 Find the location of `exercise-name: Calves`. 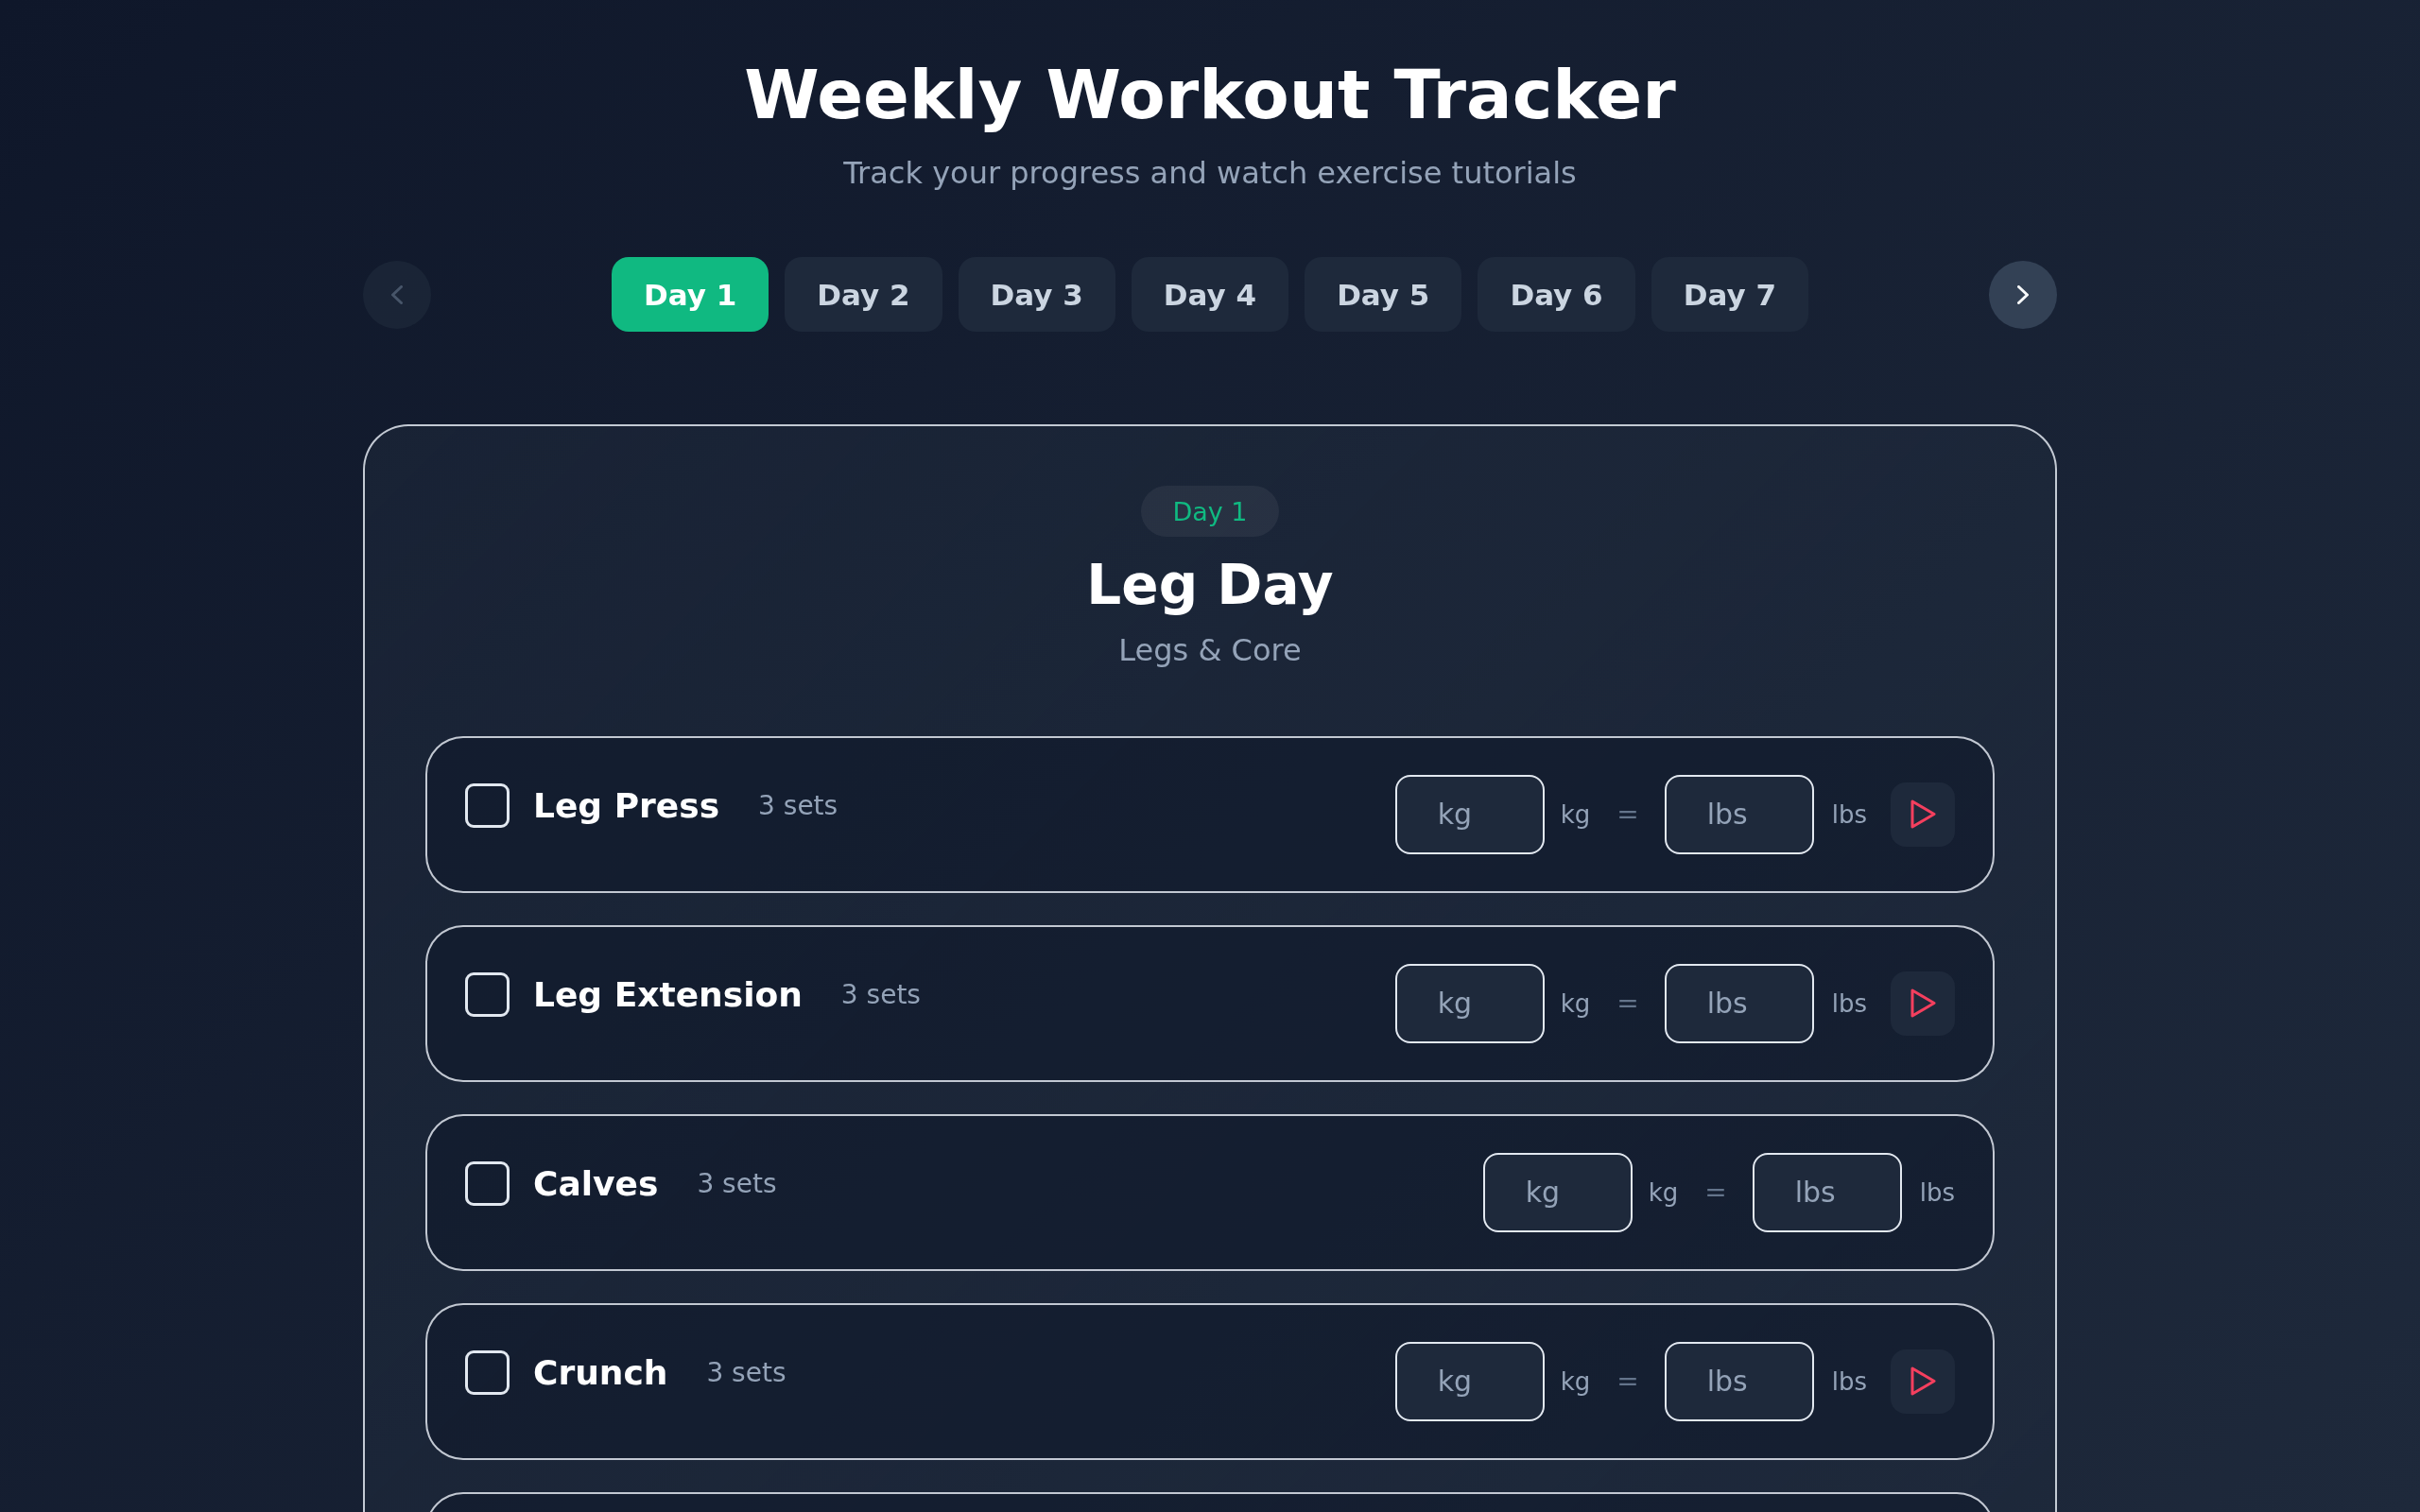

exercise-name: Calves is located at coordinates (596, 1184).